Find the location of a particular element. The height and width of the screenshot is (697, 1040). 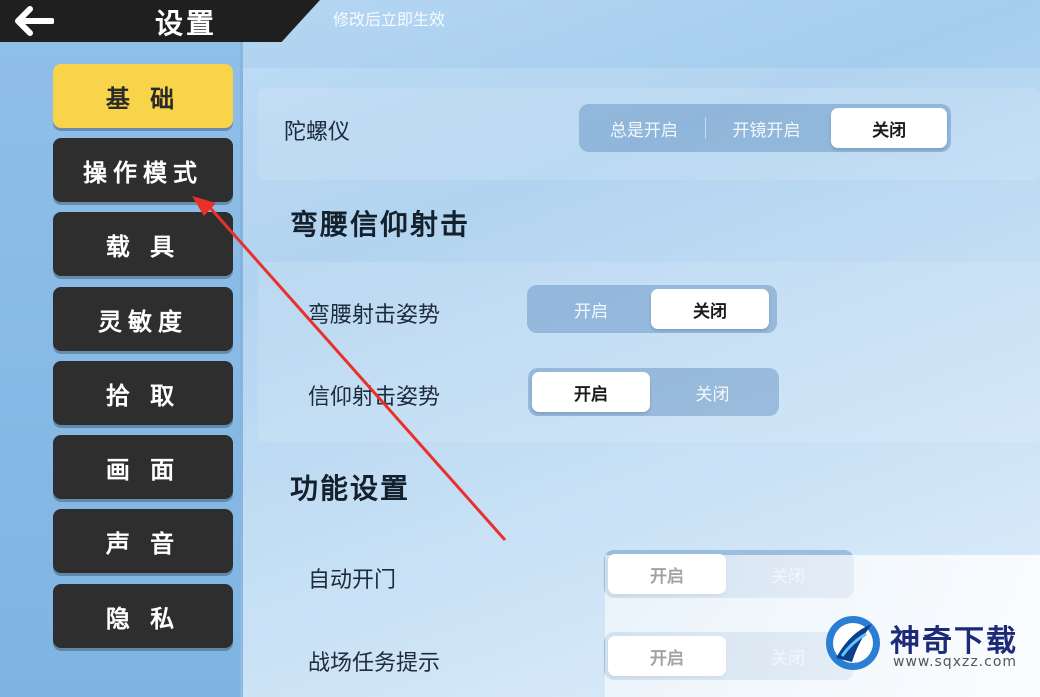

crouch-shot-label: 弯腰射击姿势 is located at coordinates (374, 315).